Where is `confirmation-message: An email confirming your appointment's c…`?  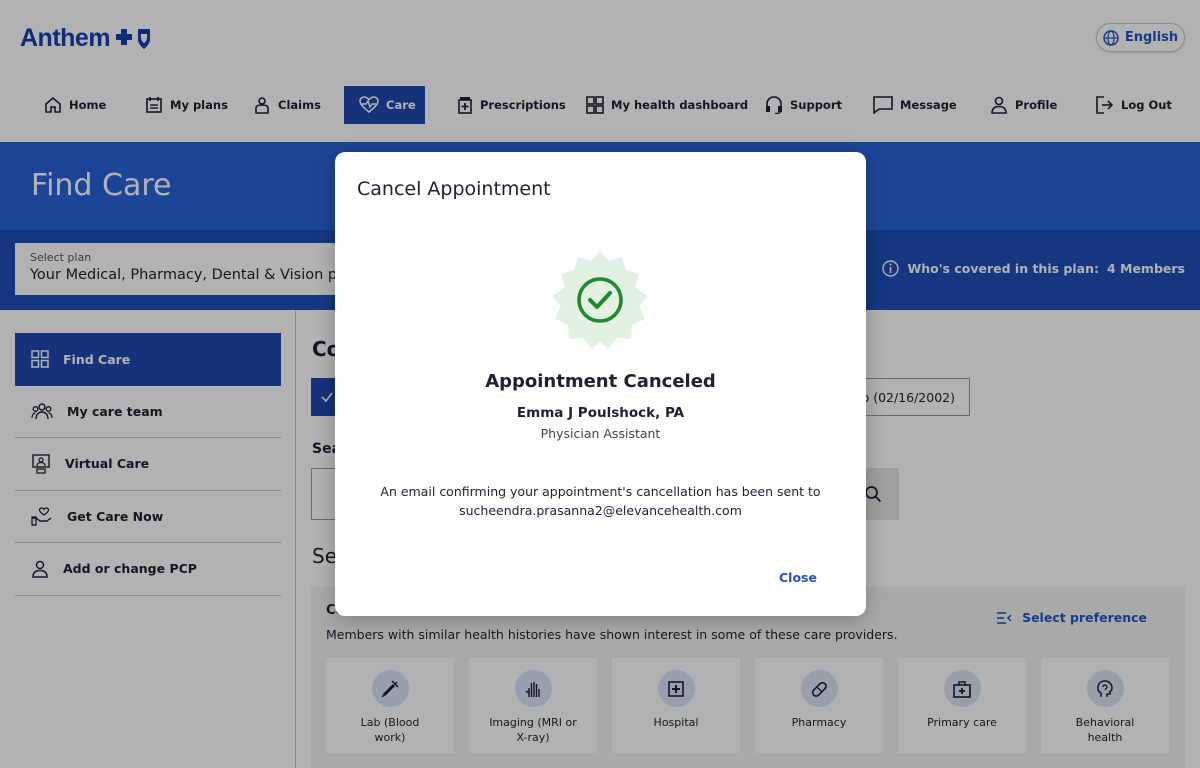 confirmation-message: An email confirming your appointment's c… is located at coordinates (600, 501).